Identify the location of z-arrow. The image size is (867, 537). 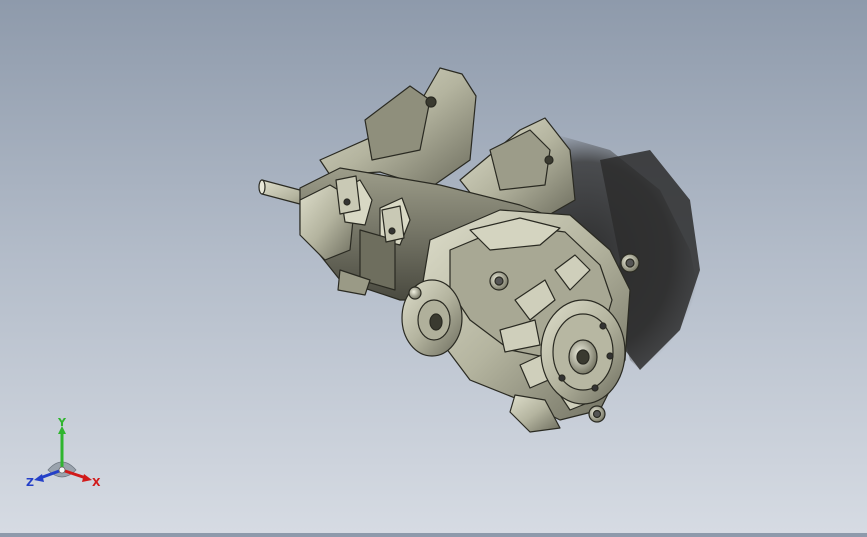
(39, 478).